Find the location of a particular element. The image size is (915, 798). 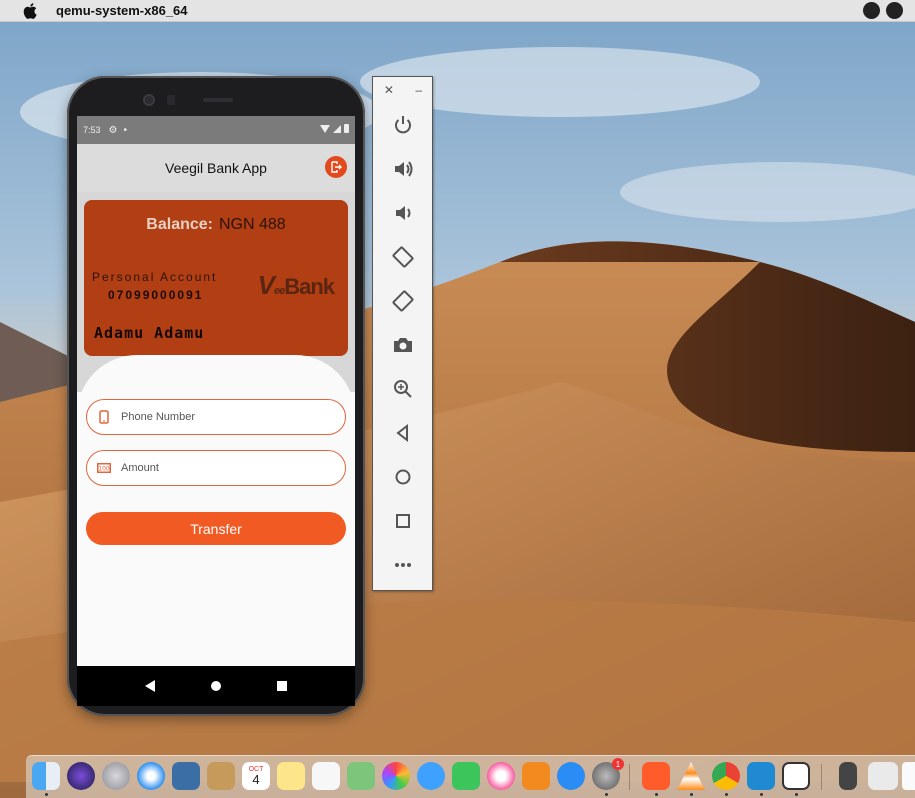

app-title: Veegil Bank App is located at coordinates (216, 168).